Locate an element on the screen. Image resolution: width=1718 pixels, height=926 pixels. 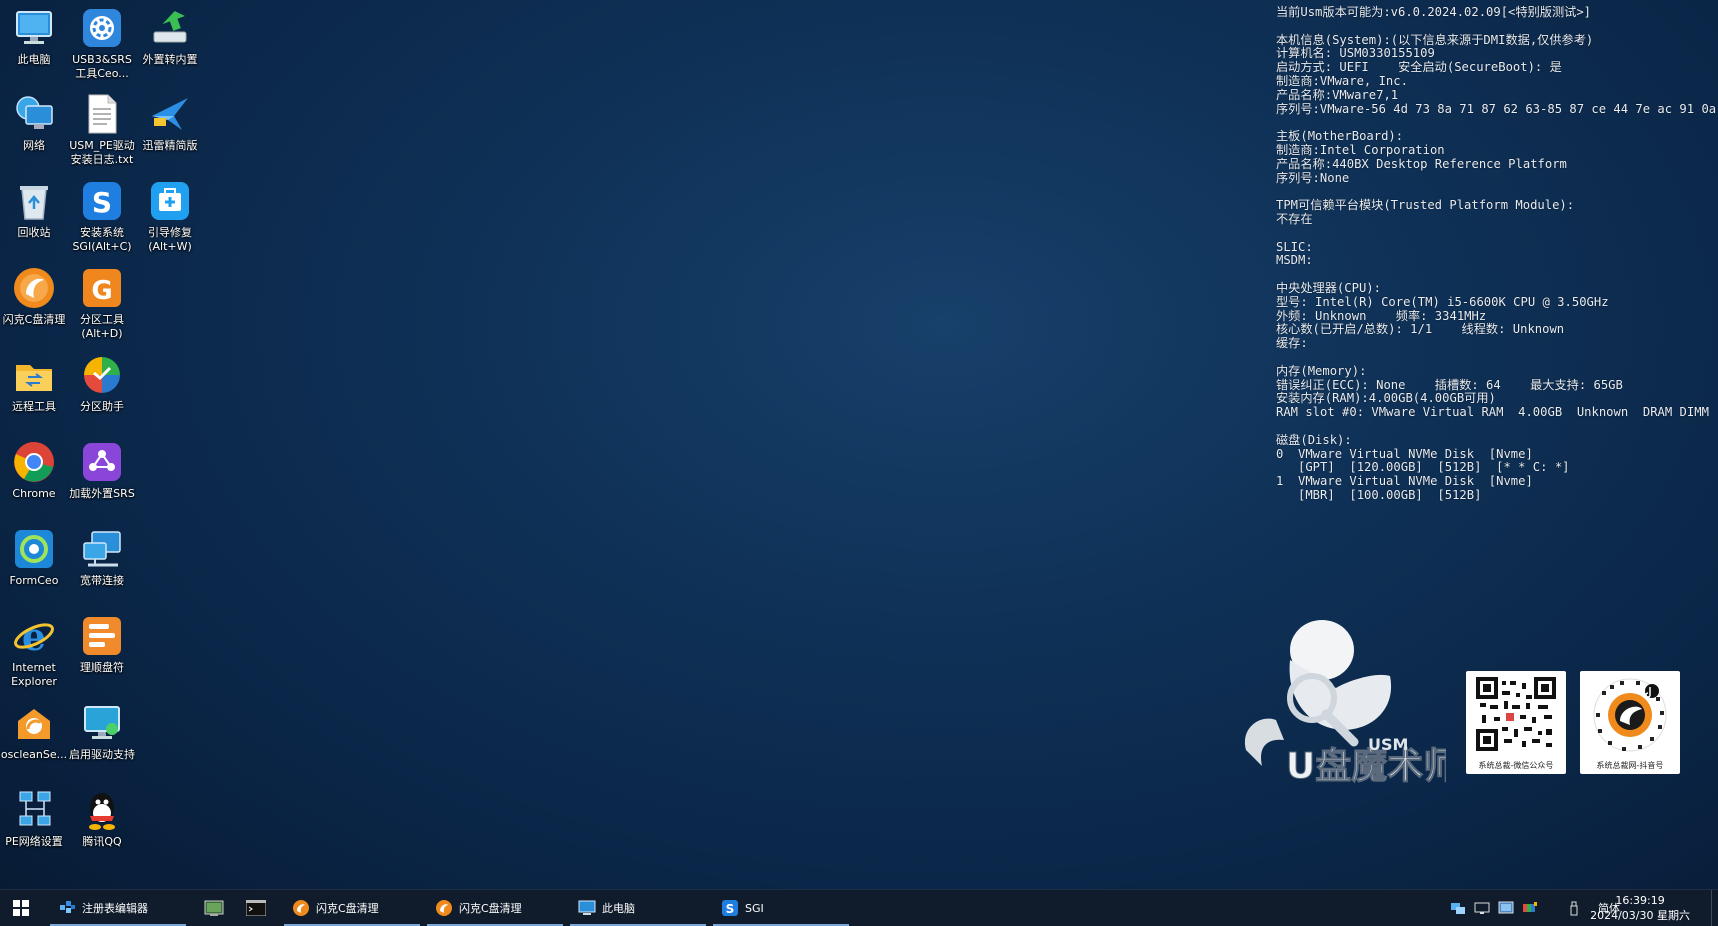
desktop-icon-network: 网络 is located at coordinates (34, 120).